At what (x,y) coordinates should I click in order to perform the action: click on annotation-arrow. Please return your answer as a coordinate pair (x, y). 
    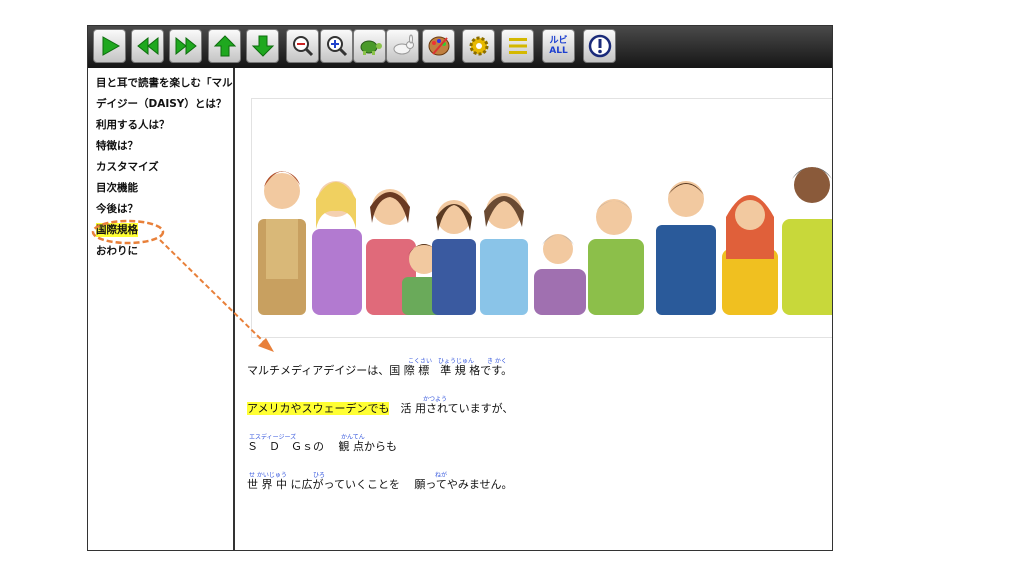
    Looking at the image, I should click on (214, 293).